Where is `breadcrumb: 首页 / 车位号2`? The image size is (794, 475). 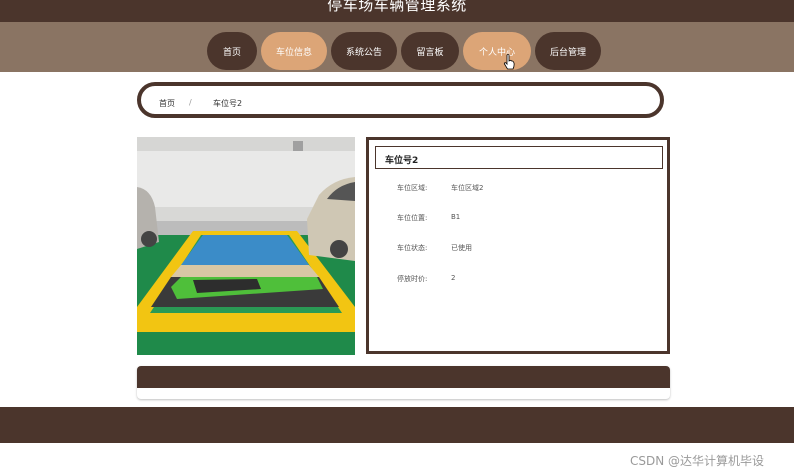 breadcrumb: 首页 / 车位号2 is located at coordinates (400, 100).